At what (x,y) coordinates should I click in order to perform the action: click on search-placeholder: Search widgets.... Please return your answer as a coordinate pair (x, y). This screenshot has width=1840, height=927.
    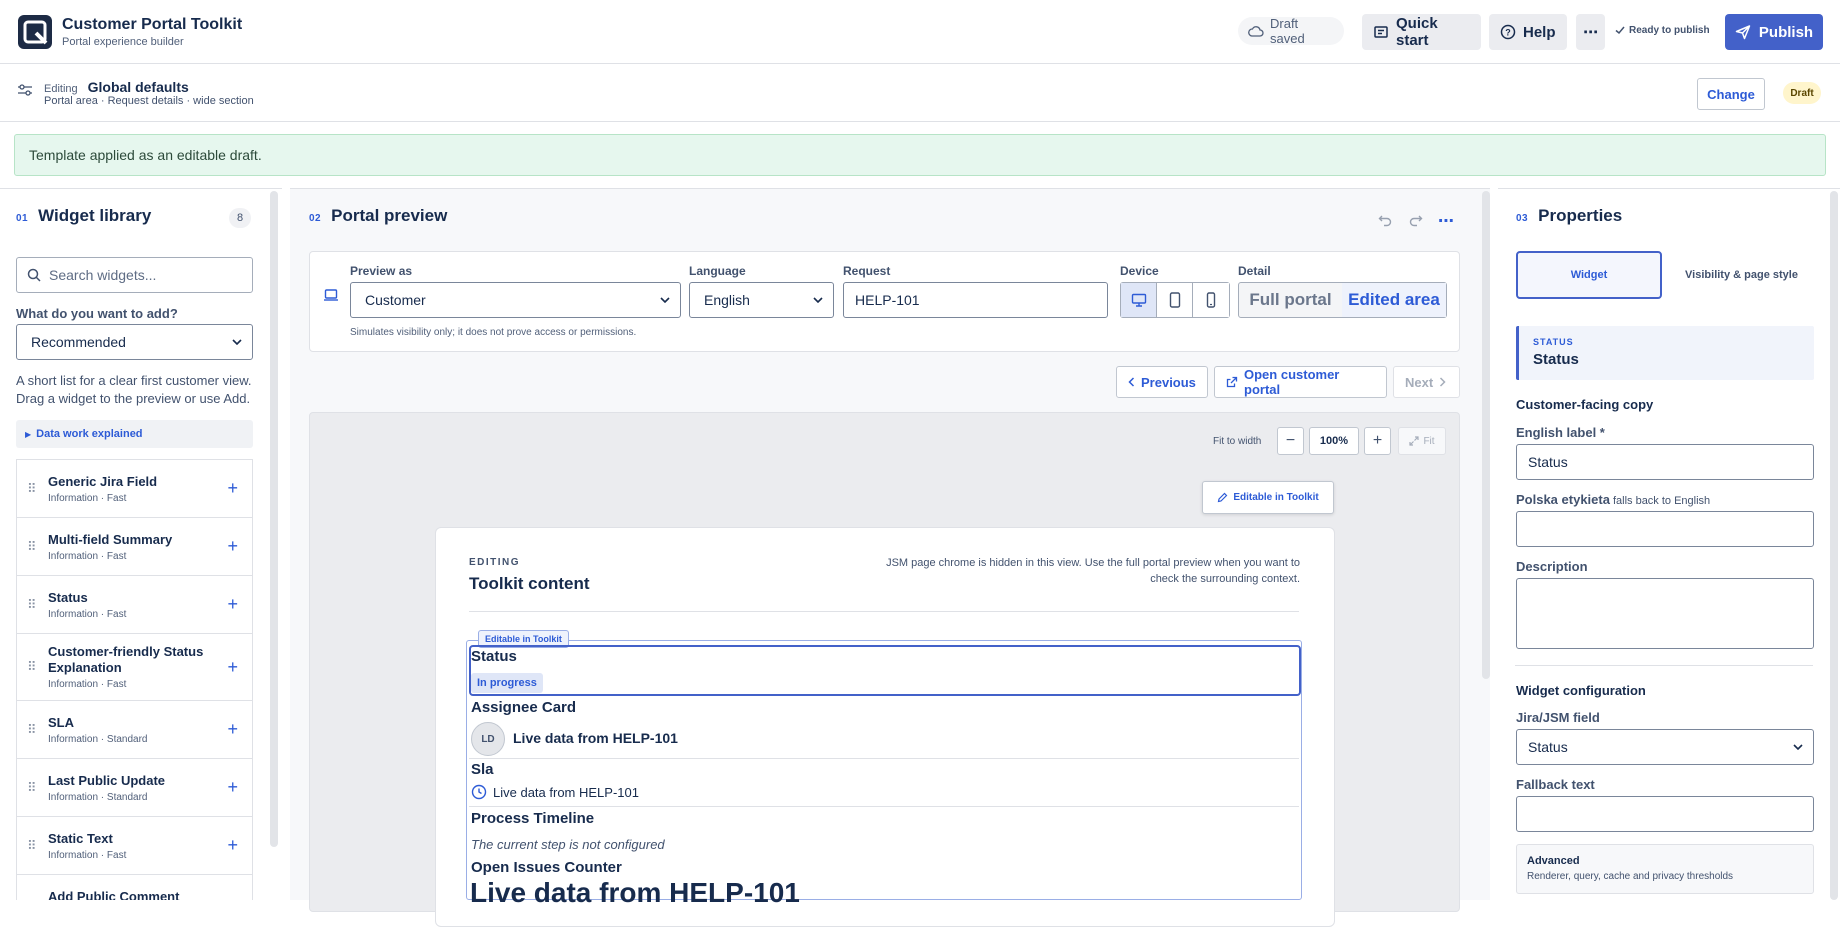
    Looking at the image, I should click on (103, 275).